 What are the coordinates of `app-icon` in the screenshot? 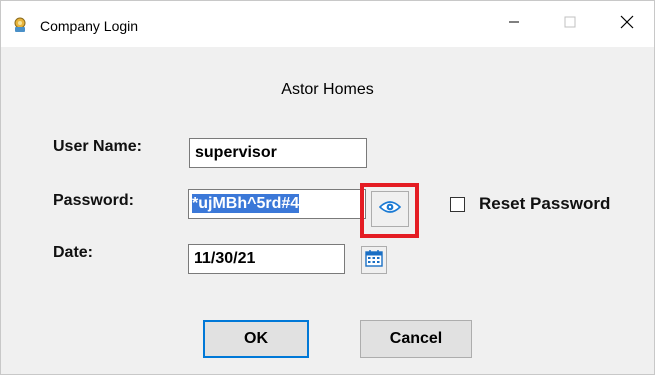 It's located at (20, 25).